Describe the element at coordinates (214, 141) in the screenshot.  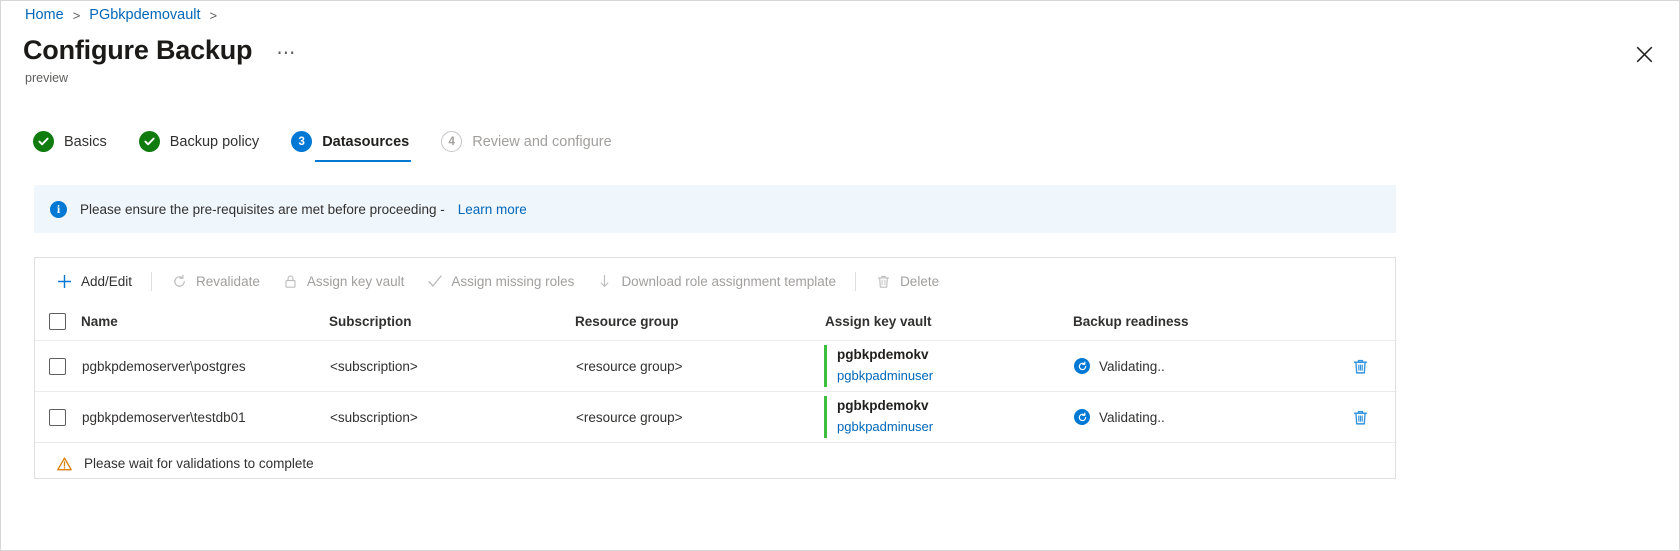
I see `wizard-step-label-backup-policy: Backup policy` at that location.